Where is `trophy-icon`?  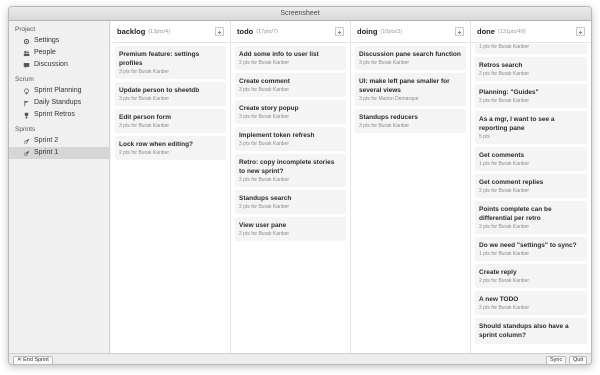 trophy-icon is located at coordinates (26, 115).